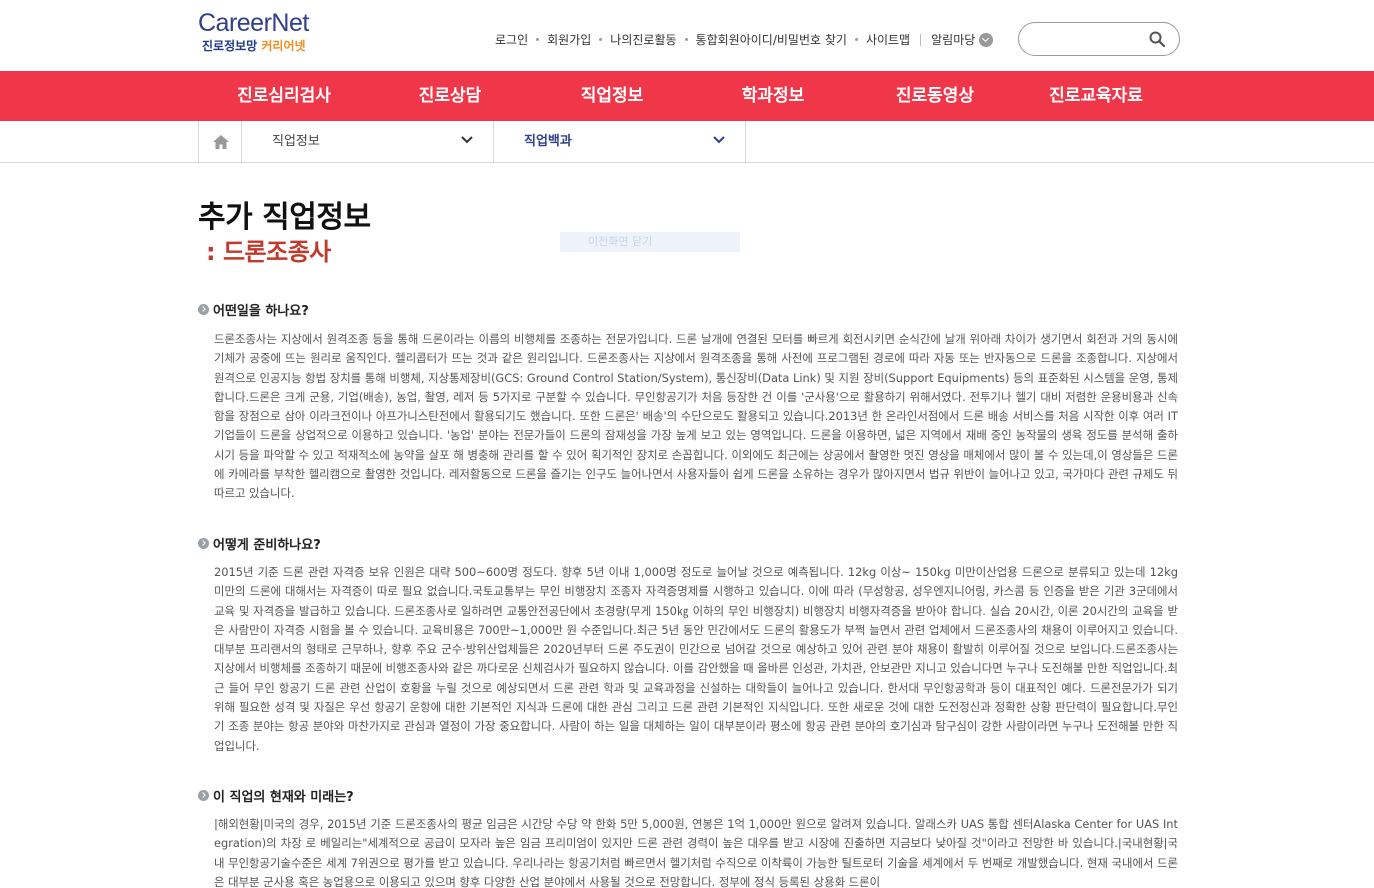 Image resolution: width=1374 pixels, height=888 pixels. Describe the element at coordinates (548, 141) in the screenshot. I see `breadcrumb-level2-label: 직업백과` at that location.